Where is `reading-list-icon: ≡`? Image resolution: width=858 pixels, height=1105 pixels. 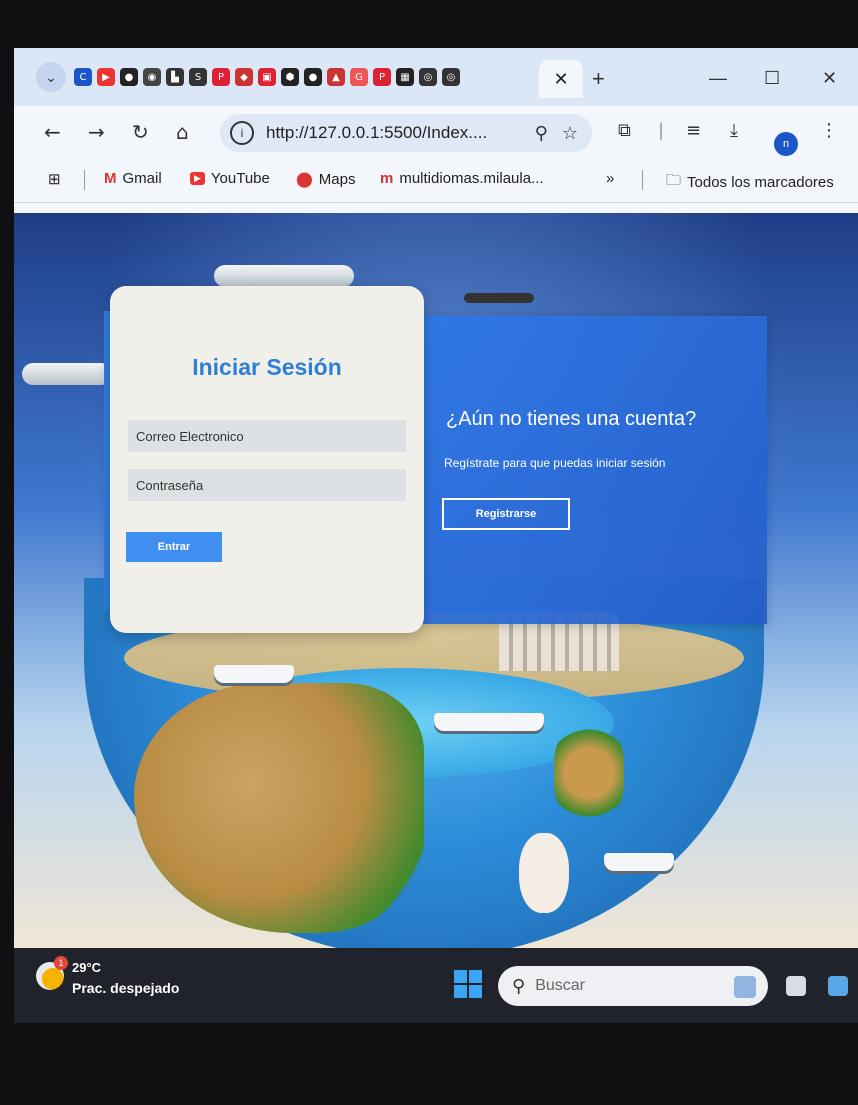
reading-list-icon: ≡ is located at coordinates (693, 130).